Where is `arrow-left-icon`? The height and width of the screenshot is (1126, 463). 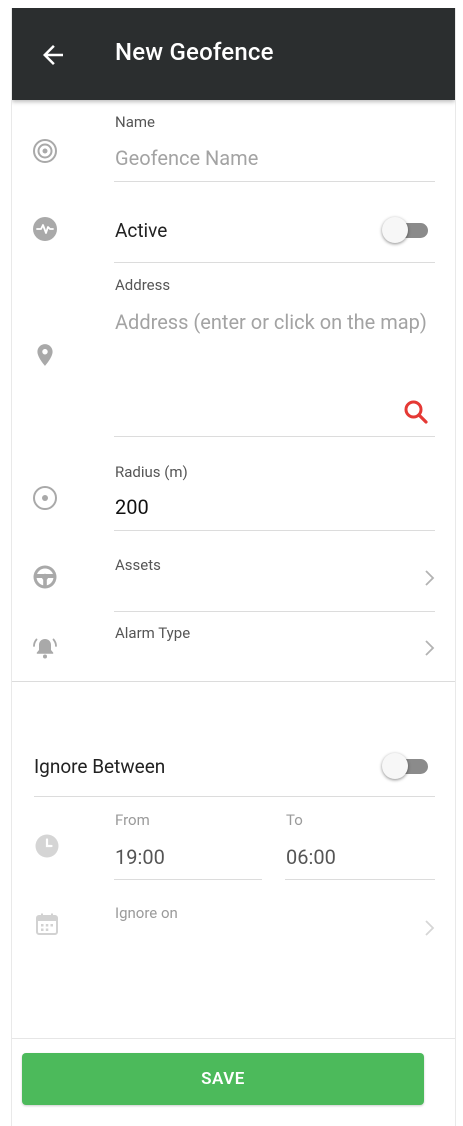 arrow-left-icon is located at coordinates (53, 55).